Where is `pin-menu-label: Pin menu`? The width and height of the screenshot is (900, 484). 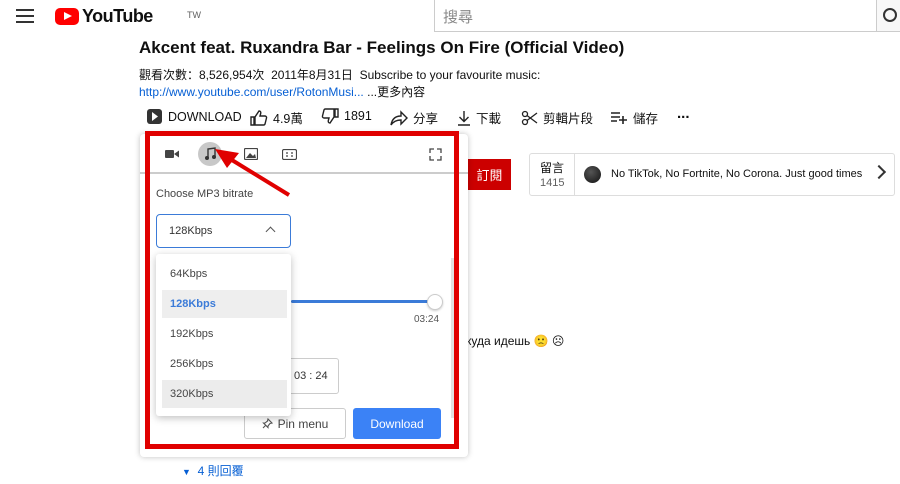
pin-menu-label: Pin menu is located at coordinates (303, 423).